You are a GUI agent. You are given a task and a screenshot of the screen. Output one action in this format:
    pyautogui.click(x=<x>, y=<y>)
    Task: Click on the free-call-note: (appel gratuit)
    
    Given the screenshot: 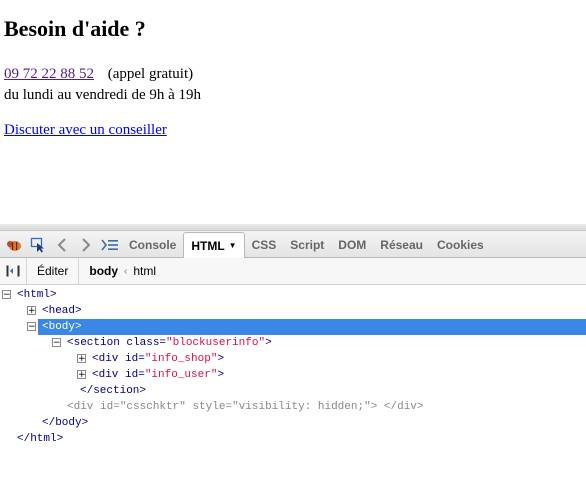 What is the action you would take?
    pyautogui.click(x=150, y=74)
    